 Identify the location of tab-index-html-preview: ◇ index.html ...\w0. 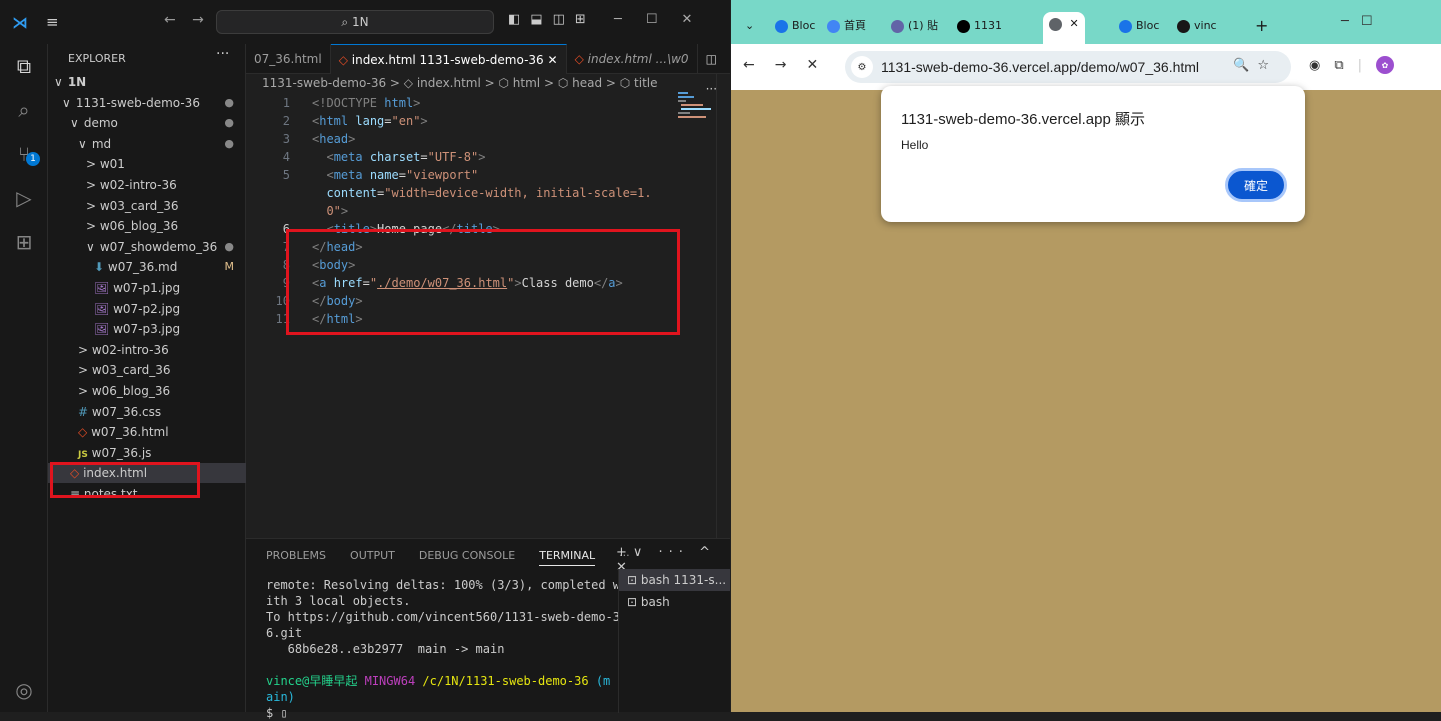
(632, 59).